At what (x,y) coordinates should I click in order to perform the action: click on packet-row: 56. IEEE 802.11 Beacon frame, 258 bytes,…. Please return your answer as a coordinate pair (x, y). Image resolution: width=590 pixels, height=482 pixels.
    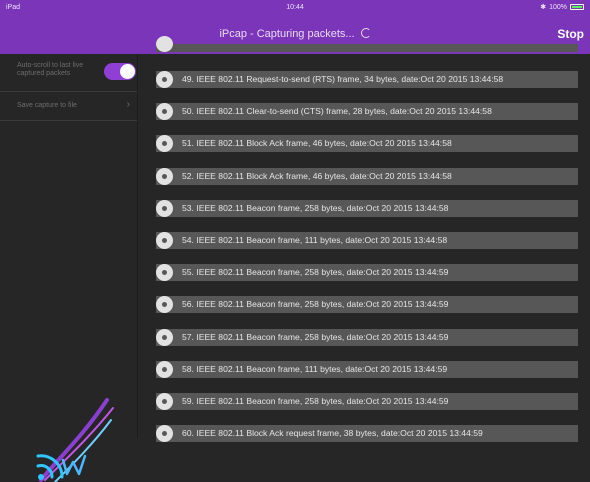
    Looking at the image, I should click on (367, 304).